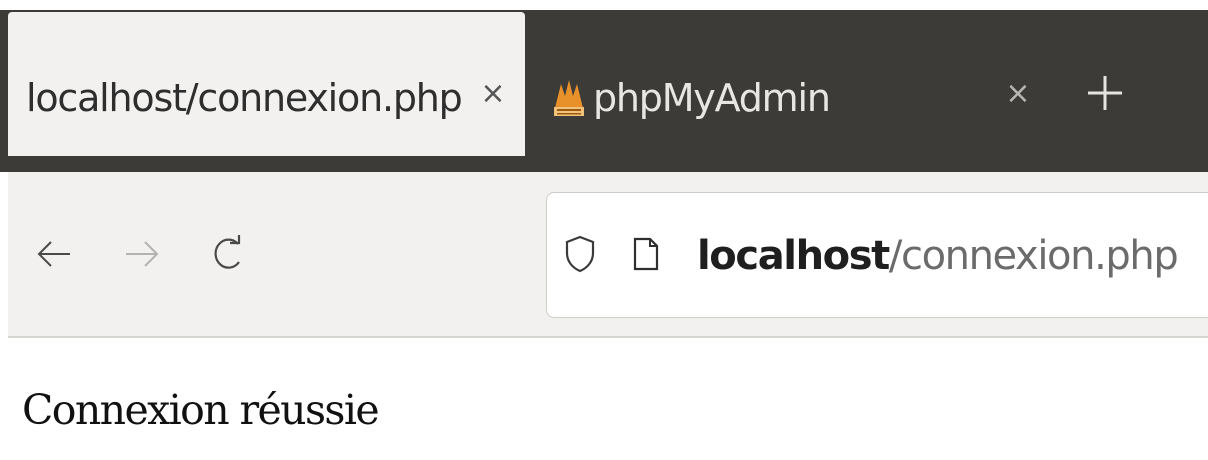 This screenshot has width=1208, height=460. What do you see at coordinates (646, 254) in the screenshot?
I see `page-icon` at bounding box center [646, 254].